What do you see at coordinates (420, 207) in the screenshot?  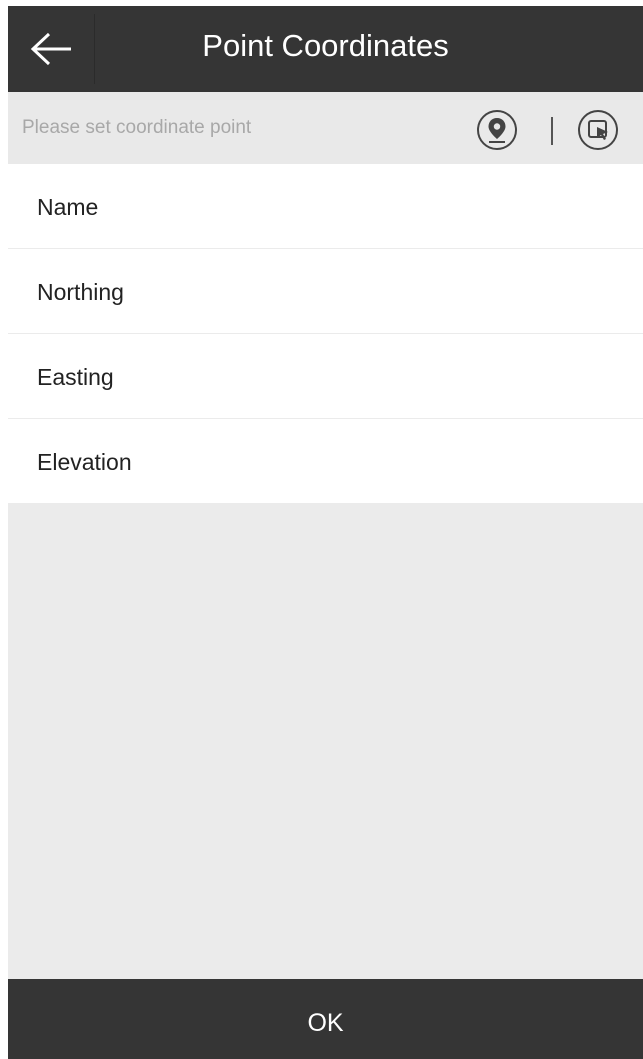 I see `name-input` at bounding box center [420, 207].